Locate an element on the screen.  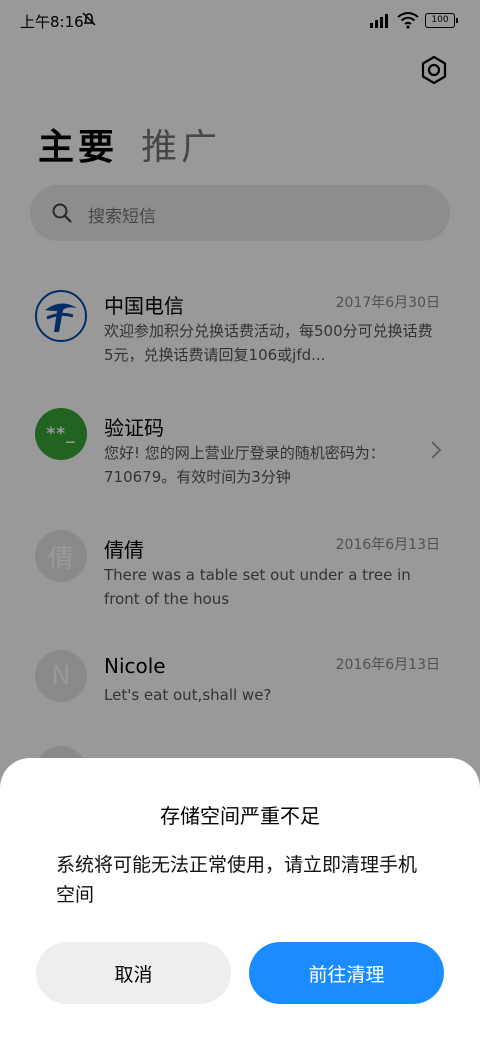
go-clean-button: 前往清理 is located at coordinates (346, 973).